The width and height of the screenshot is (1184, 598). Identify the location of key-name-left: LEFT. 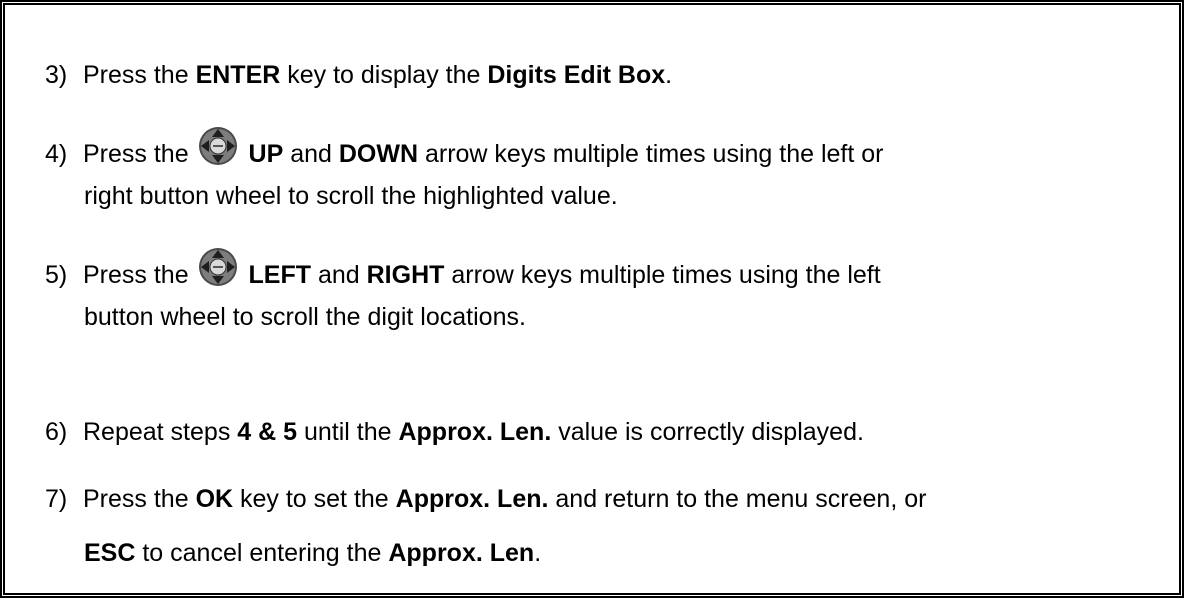
(280, 275).